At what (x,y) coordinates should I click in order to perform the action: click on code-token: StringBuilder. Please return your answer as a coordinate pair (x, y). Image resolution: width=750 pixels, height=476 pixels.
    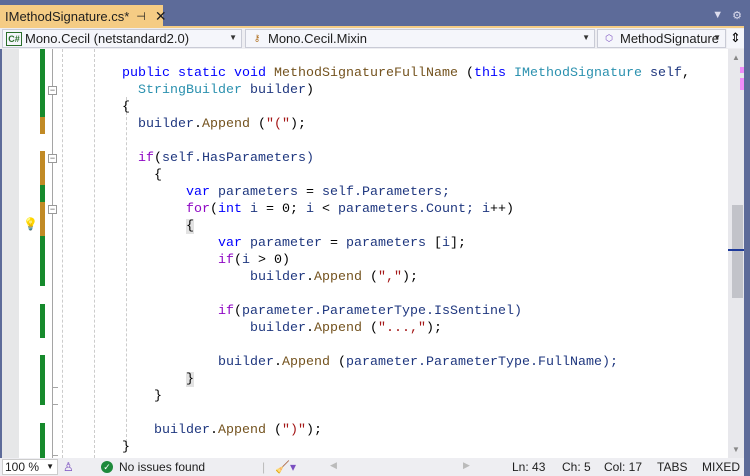
    Looking at the image, I should click on (190, 90).